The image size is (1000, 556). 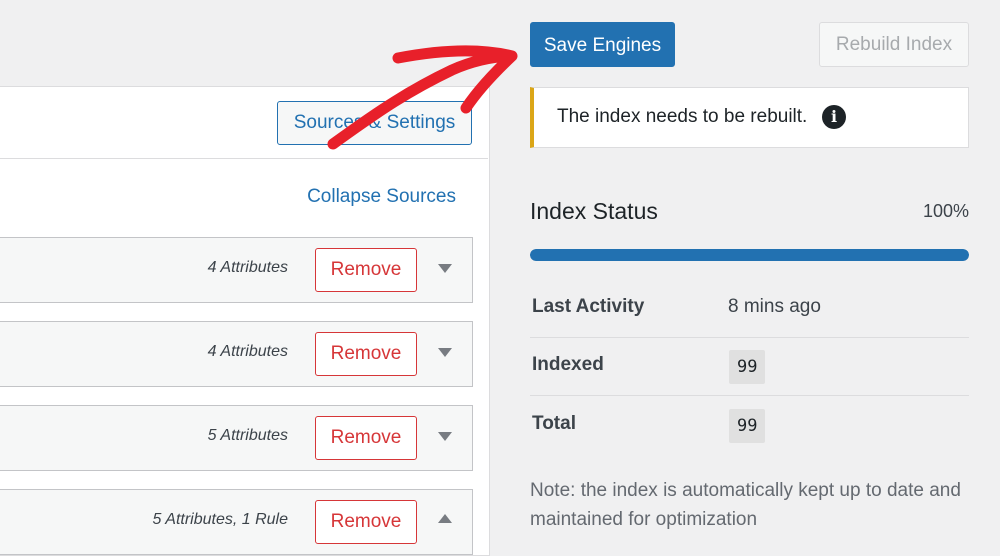 What do you see at coordinates (588, 306) in the screenshot?
I see `stat-label: Last Activity` at bounding box center [588, 306].